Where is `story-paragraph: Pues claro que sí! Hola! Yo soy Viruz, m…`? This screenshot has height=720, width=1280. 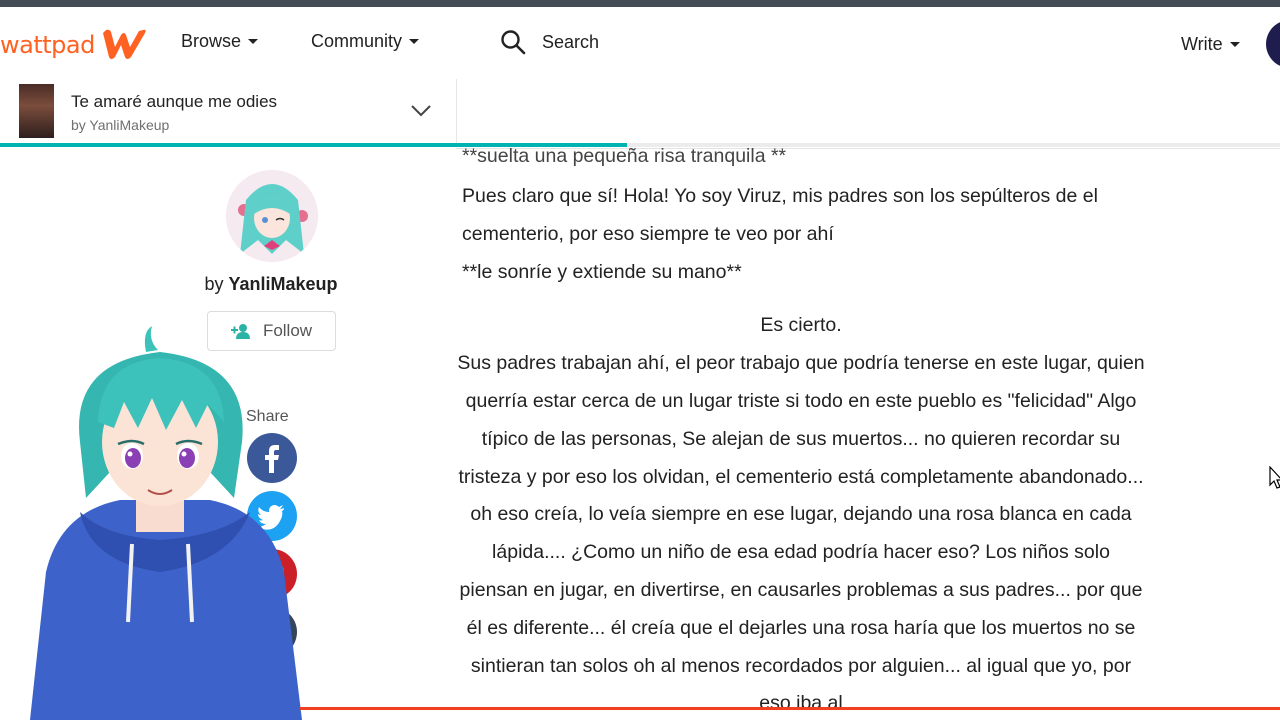
story-paragraph: Pues claro que sí! Hola! Yo soy Viruz, m… is located at coordinates (780, 215).